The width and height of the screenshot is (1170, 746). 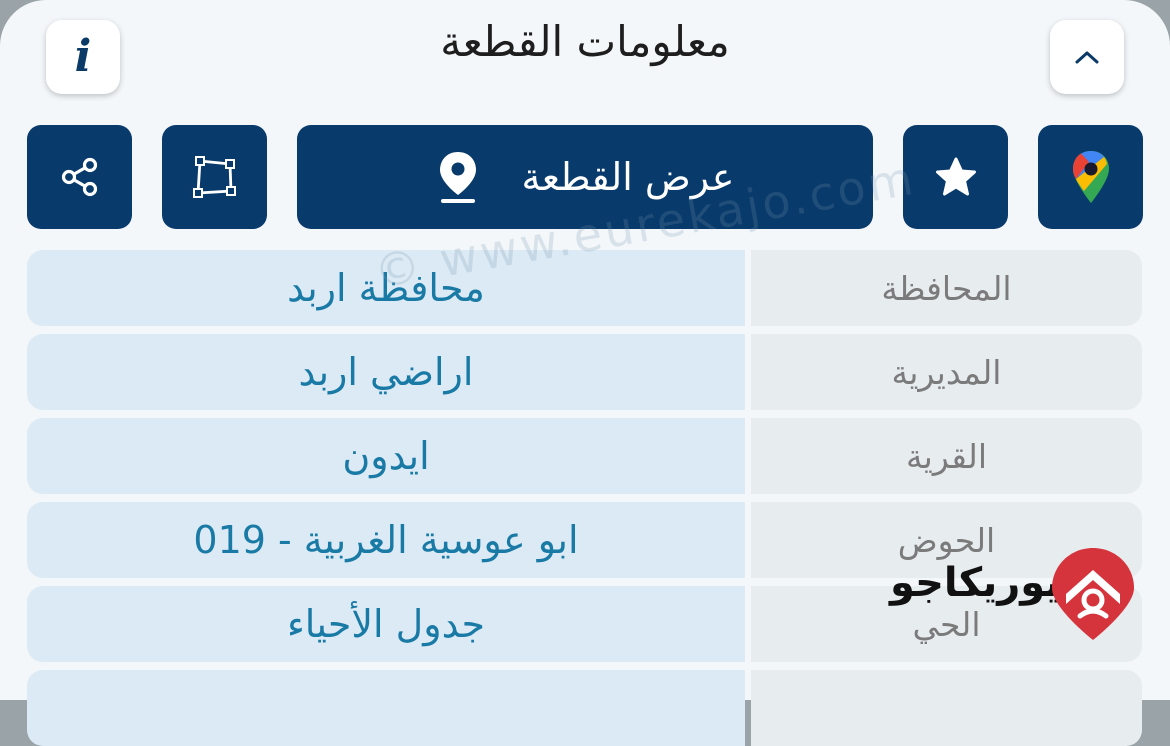 What do you see at coordinates (386, 708) in the screenshot?
I see `info-row-value` at bounding box center [386, 708].